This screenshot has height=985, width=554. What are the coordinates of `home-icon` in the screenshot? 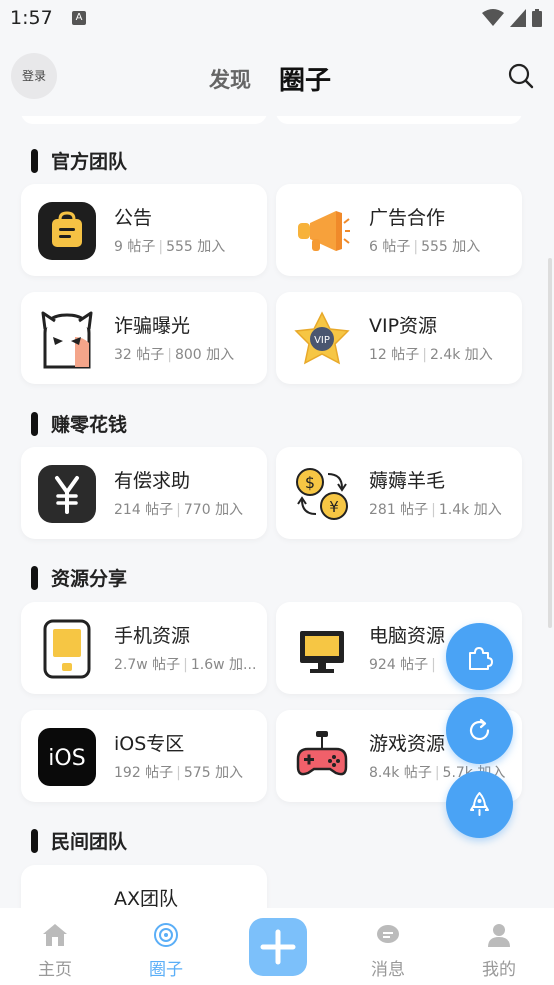 It's located at (55, 935).